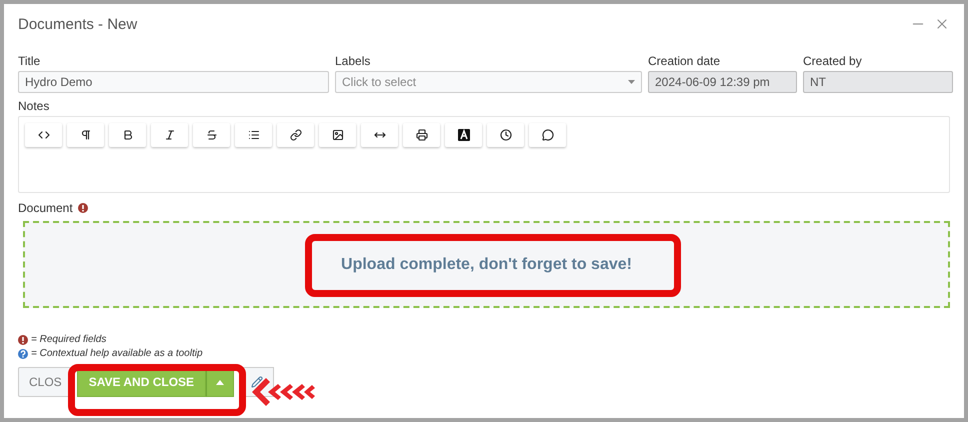  I want to click on link-icon, so click(296, 135).